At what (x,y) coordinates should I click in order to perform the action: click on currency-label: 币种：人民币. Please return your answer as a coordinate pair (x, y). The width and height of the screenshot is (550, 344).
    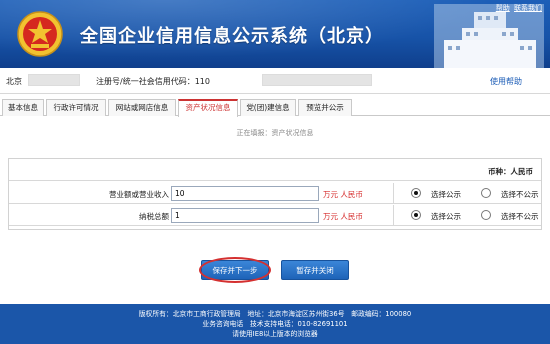
    Looking at the image, I should click on (510, 171).